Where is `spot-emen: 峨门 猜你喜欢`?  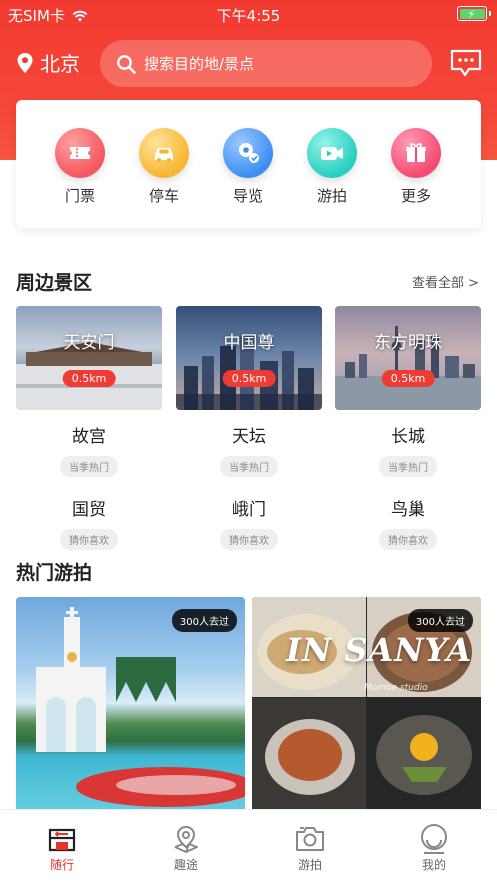 spot-emen: 峨门 猜你喜欢 is located at coordinates (249, 522).